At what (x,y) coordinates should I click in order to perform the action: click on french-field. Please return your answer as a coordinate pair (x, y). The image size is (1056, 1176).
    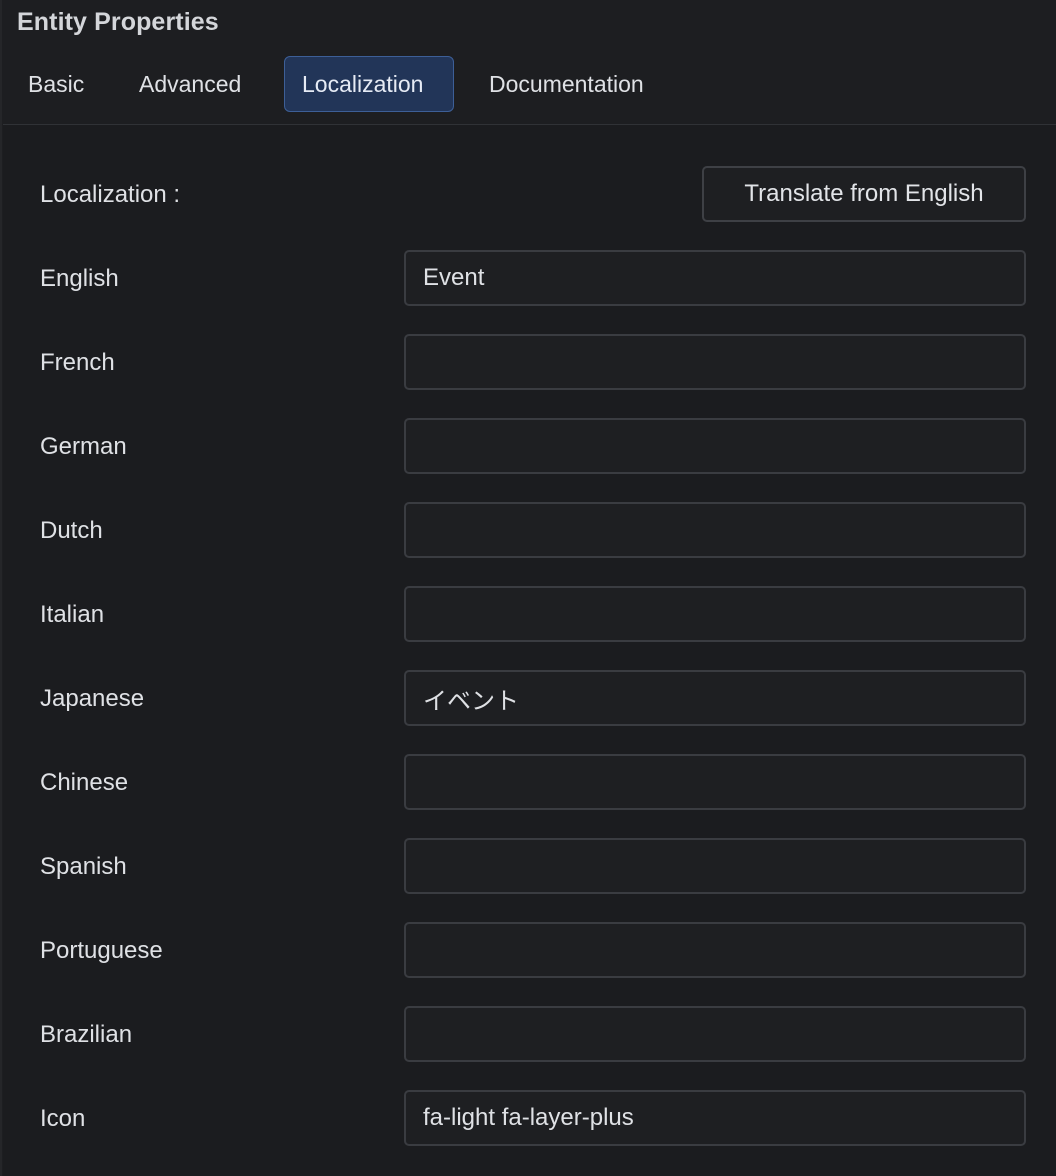
    Looking at the image, I should click on (715, 362).